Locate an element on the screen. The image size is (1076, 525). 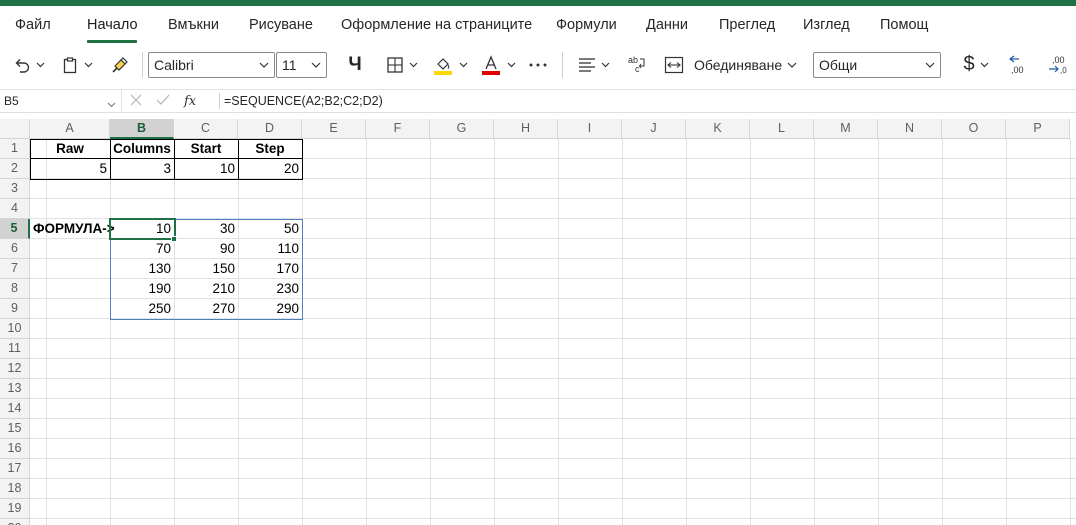
cell-d1: Step is located at coordinates (270, 149).